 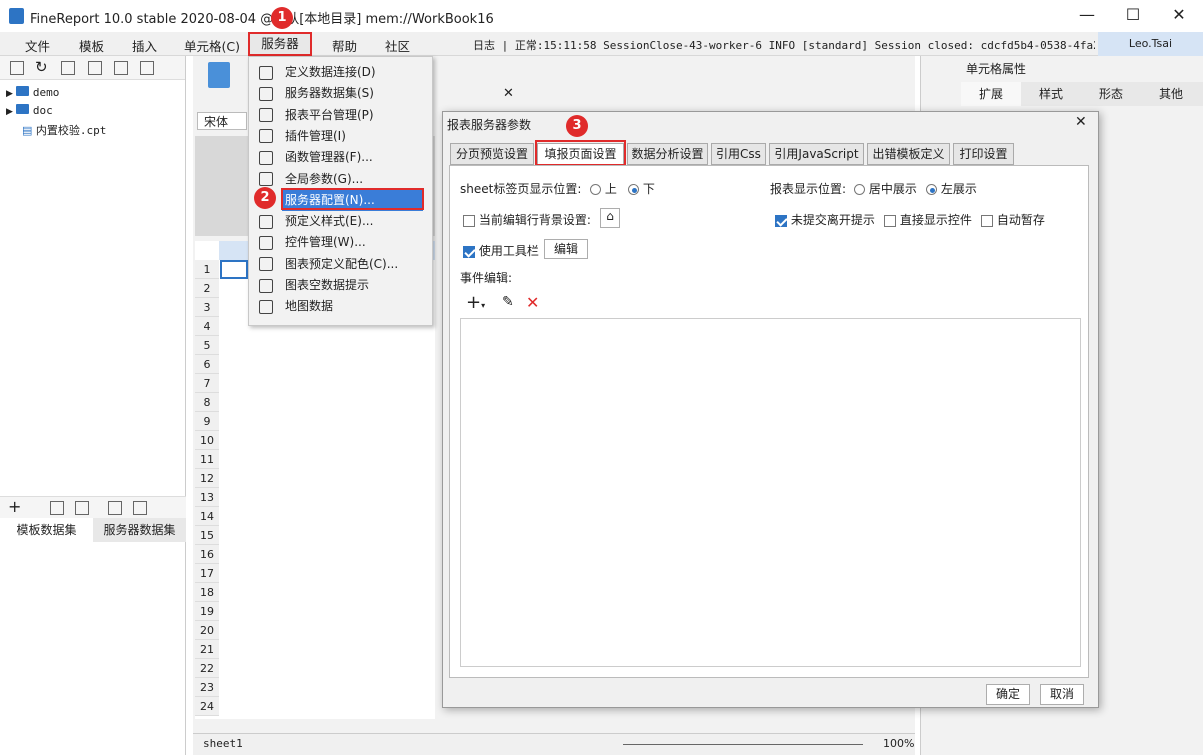 I want to click on row-header: 10, so click(x=207, y=440).